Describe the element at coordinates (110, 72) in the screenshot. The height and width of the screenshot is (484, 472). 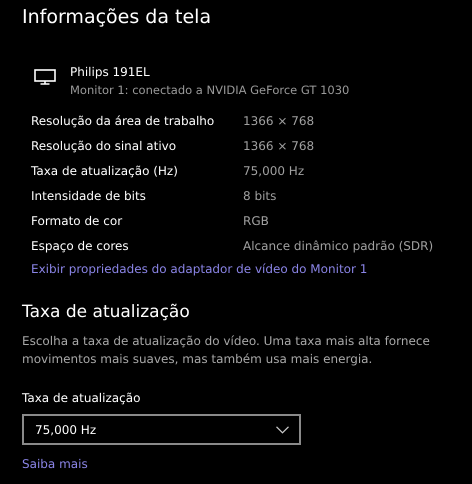
I see `monitor-name: Philips 191EL` at that location.